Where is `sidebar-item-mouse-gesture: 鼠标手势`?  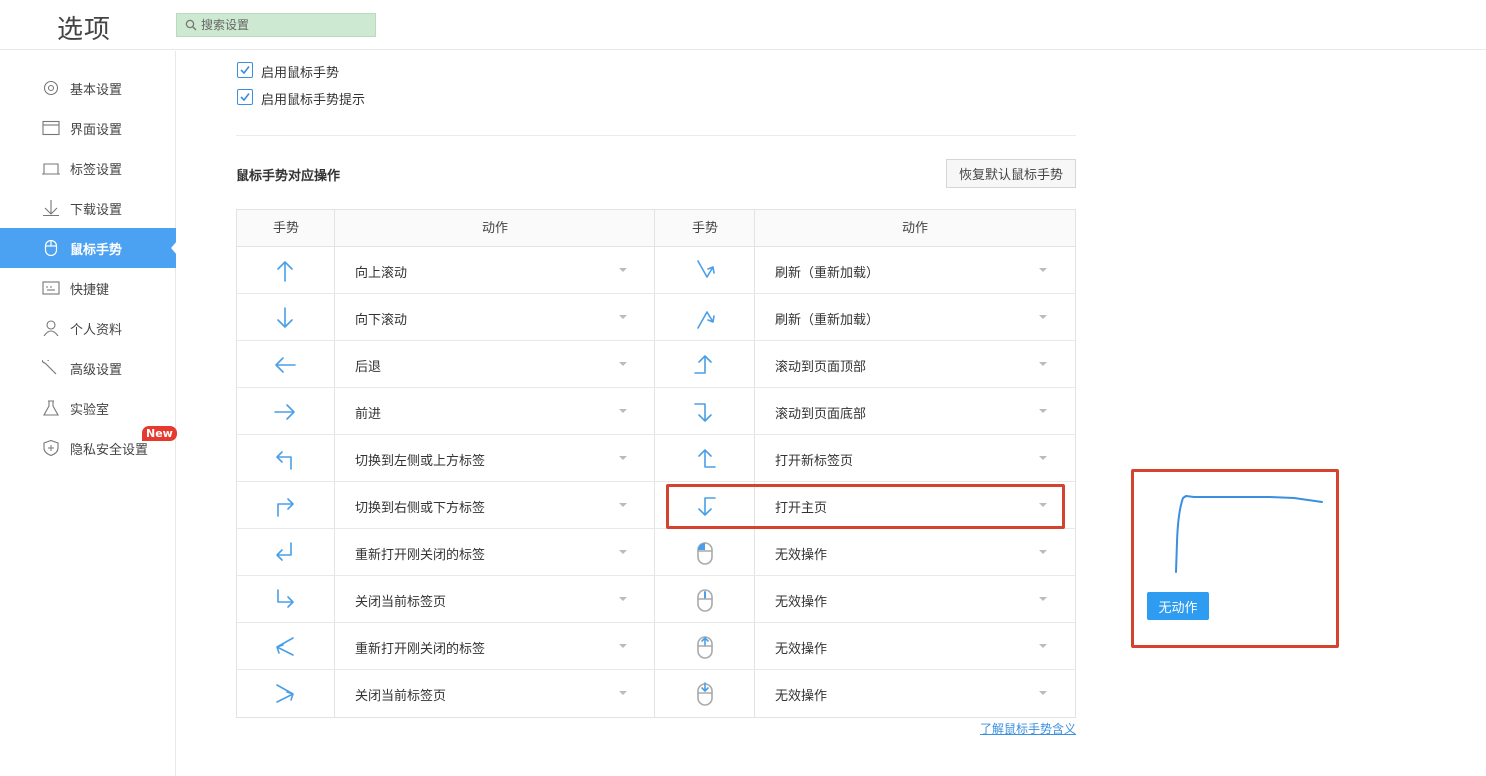 sidebar-item-mouse-gesture: 鼠标手势 is located at coordinates (88, 248).